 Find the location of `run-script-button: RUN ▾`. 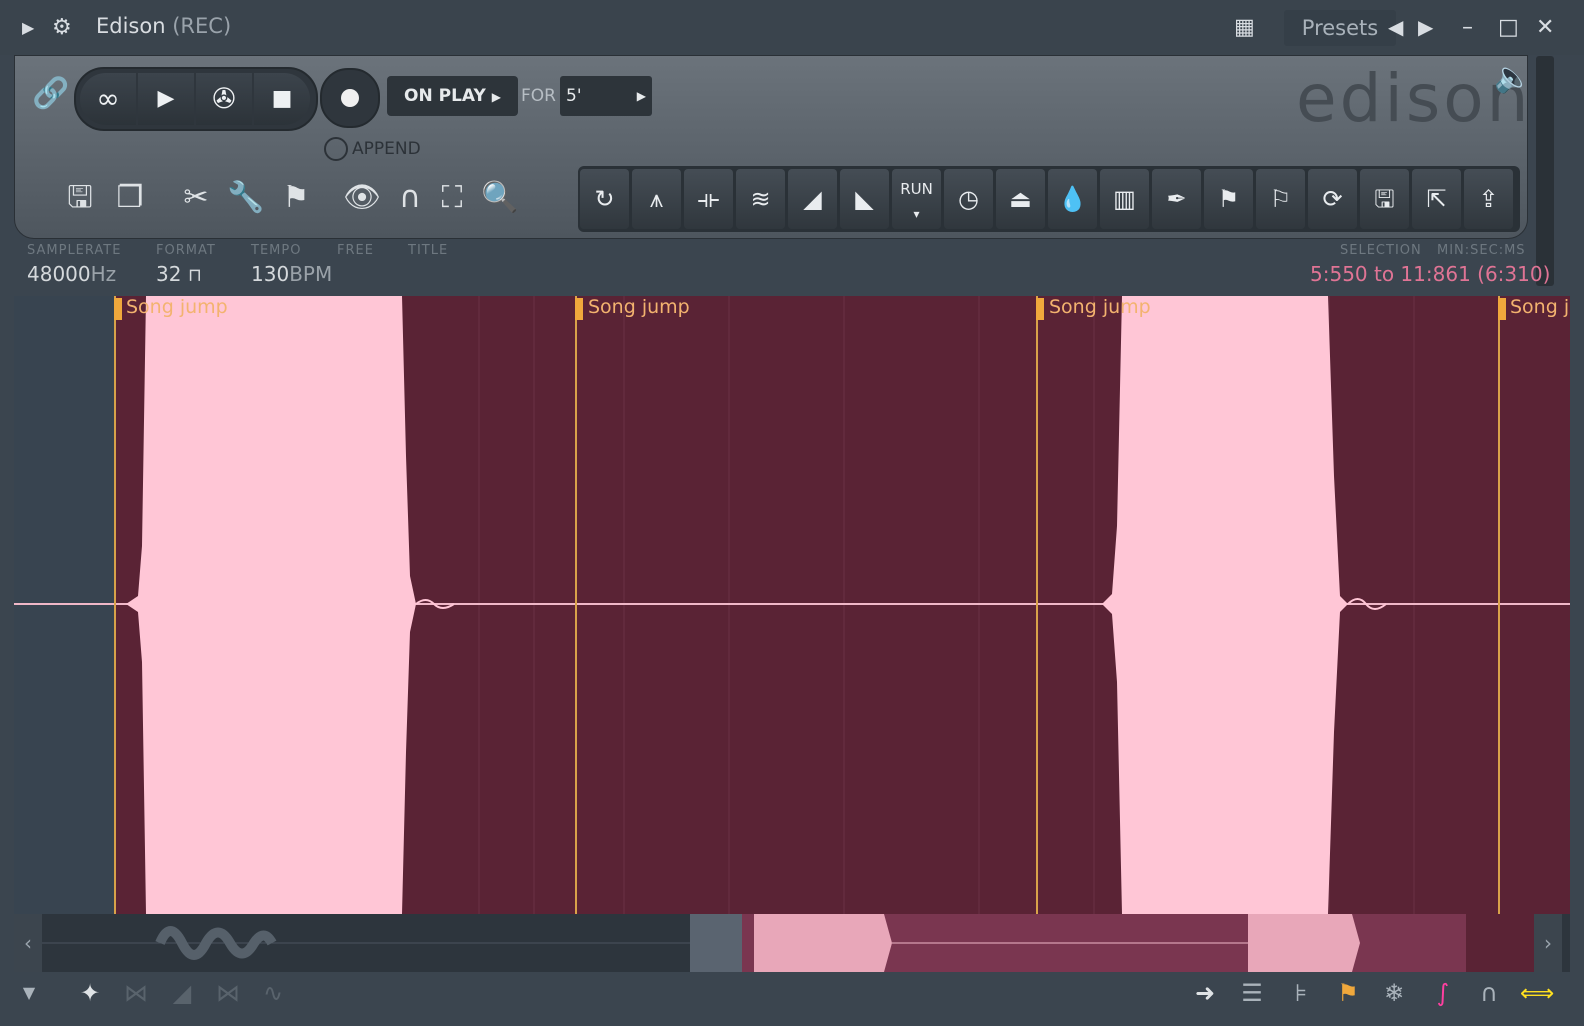

run-script-button: RUN ▾ is located at coordinates (916, 199).